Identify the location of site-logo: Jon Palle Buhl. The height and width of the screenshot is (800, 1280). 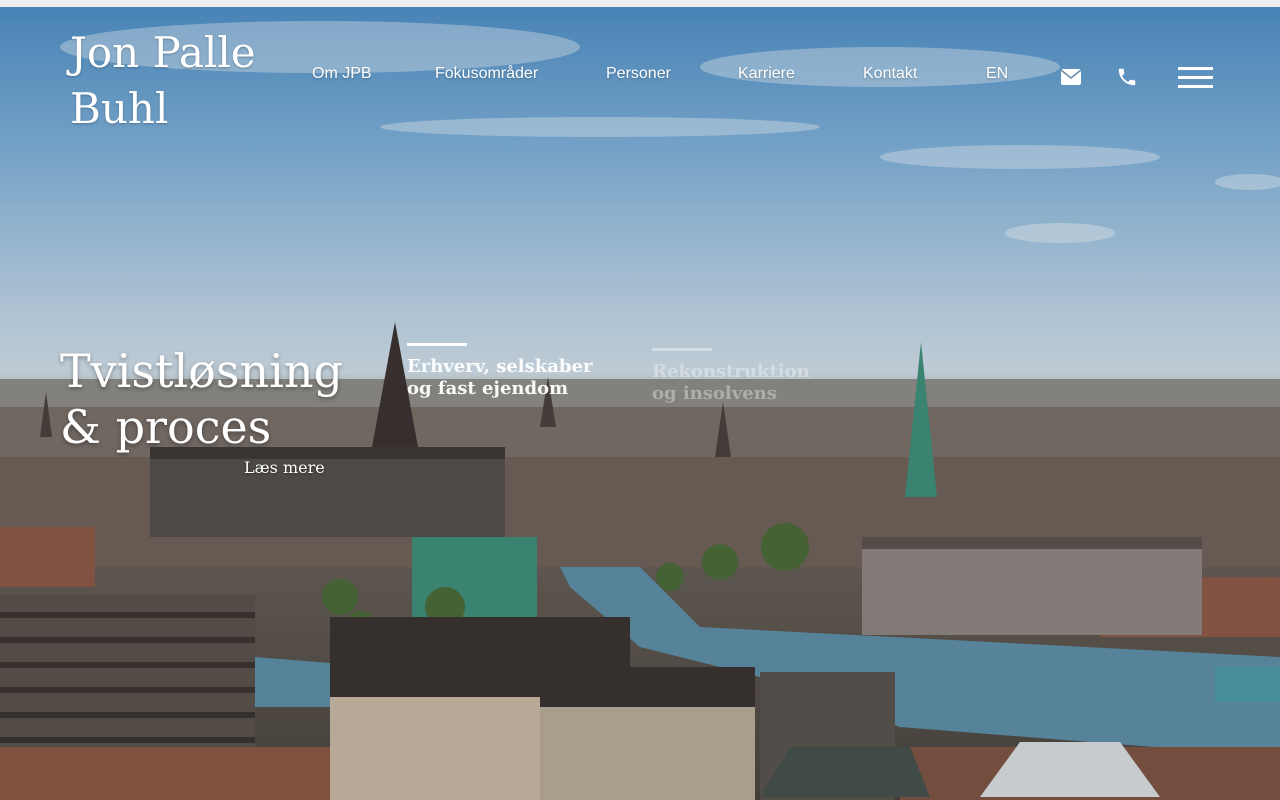
(180, 81).